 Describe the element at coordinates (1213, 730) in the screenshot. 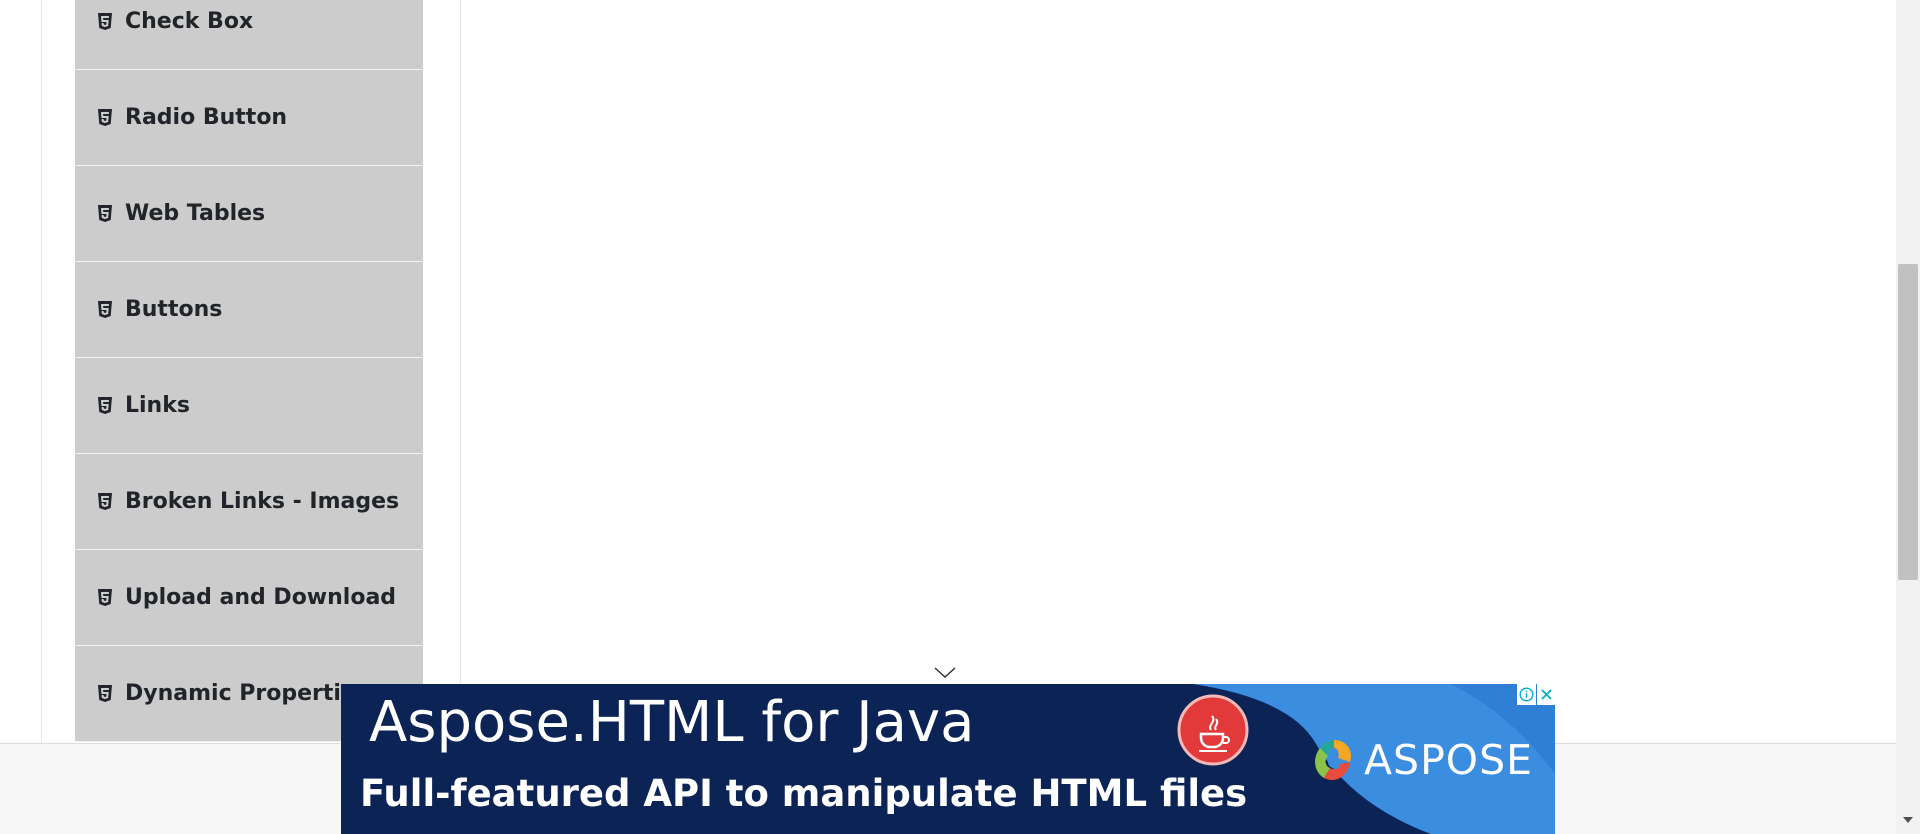

I see `java-icon` at that location.